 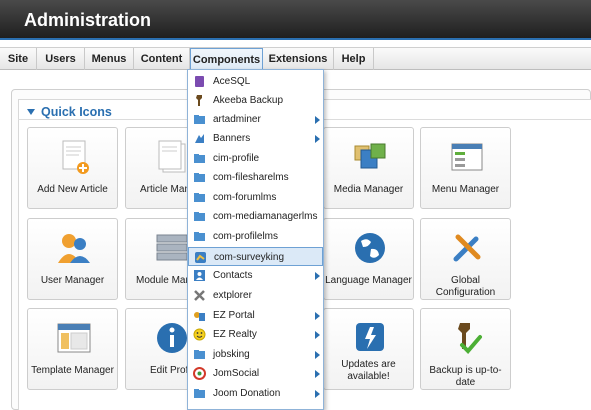 I want to click on tile-label: Menu Manager, so click(x=465, y=189).